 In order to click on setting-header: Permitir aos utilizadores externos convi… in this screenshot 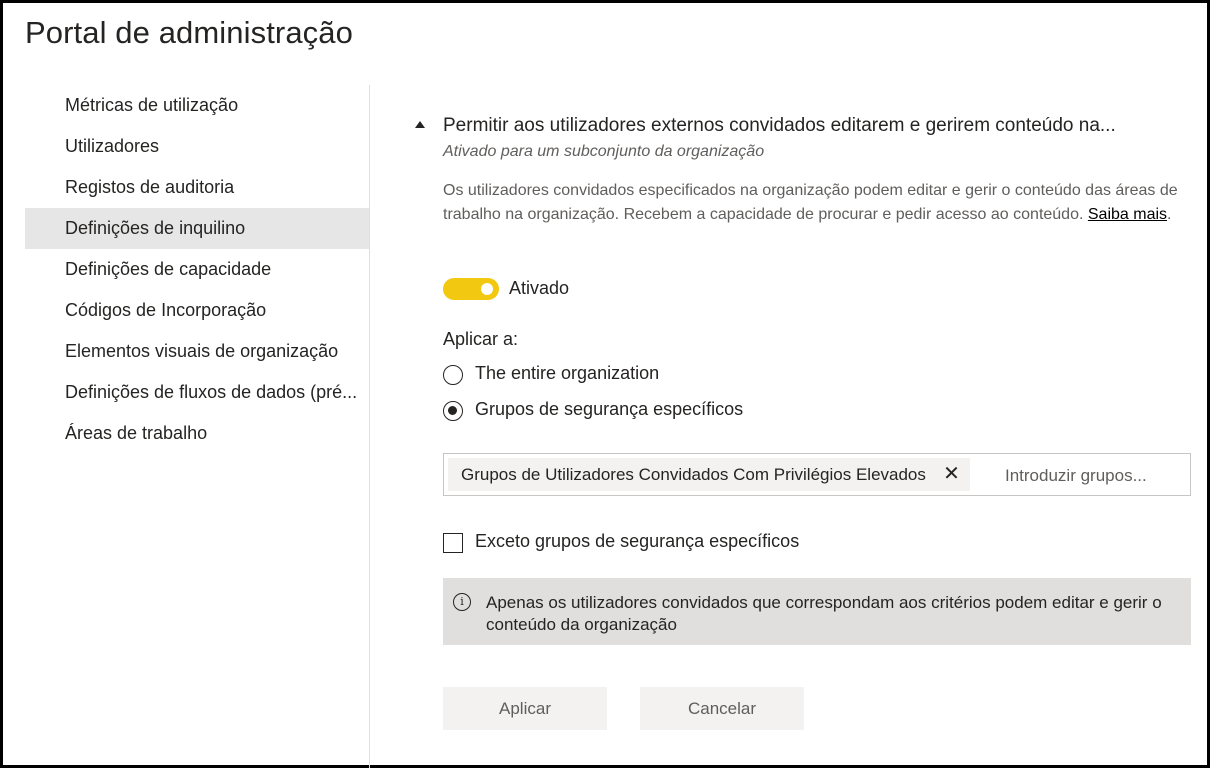, I will do `click(805, 129)`.